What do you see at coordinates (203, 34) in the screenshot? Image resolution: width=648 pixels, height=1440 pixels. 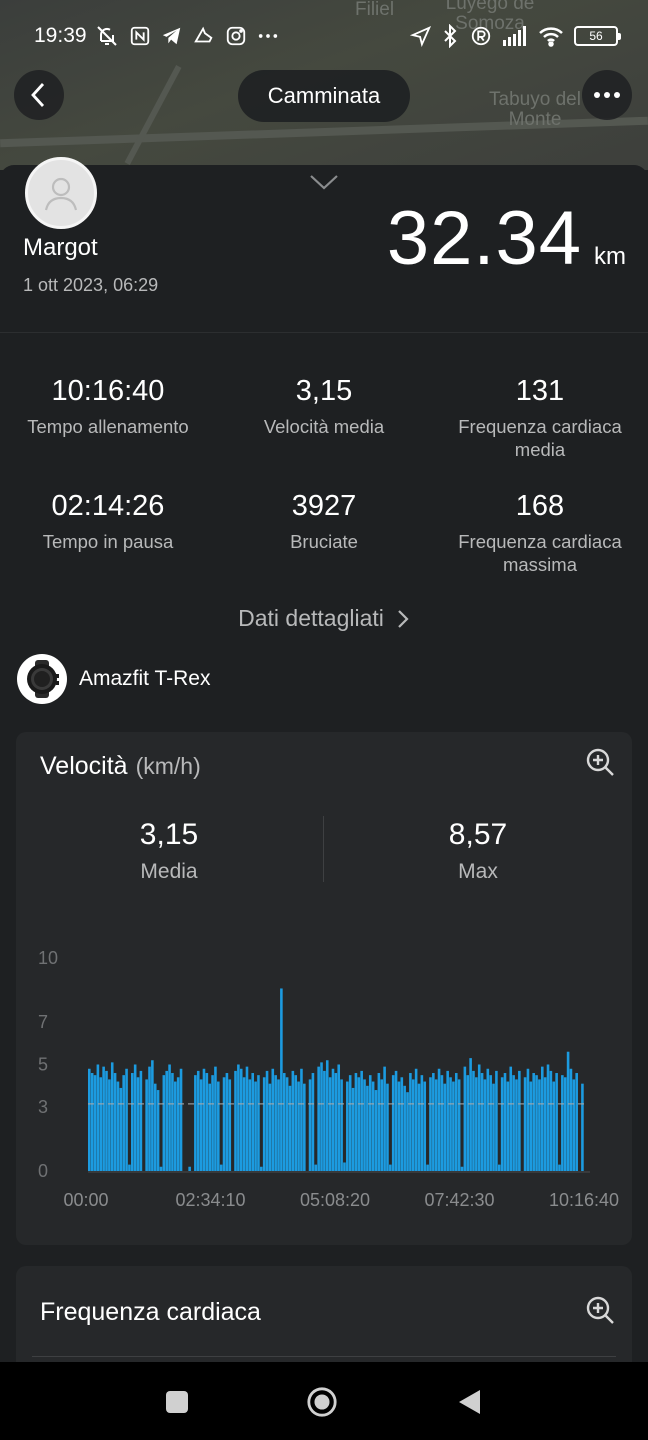 I see `shoe-icon` at bounding box center [203, 34].